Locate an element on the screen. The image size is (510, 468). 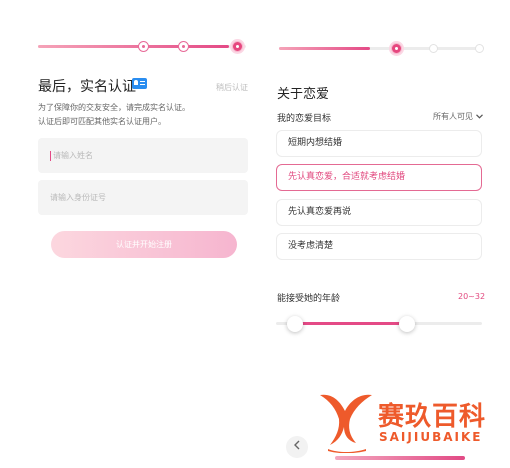
next-button is located at coordinates (400, 458).